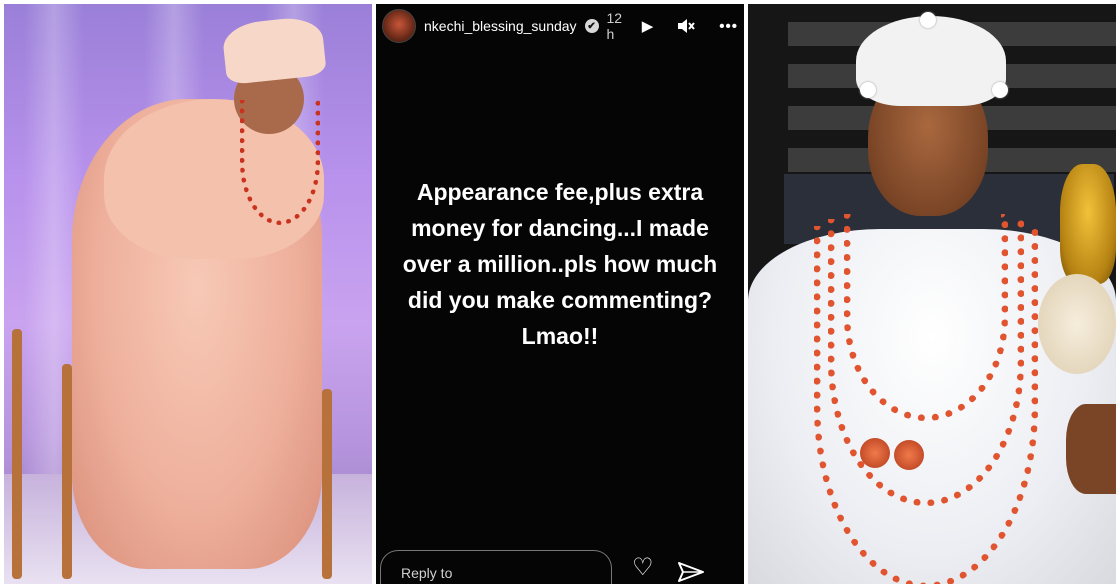  What do you see at coordinates (399, 26) in the screenshot?
I see `avatar` at bounding box center [399, 26].